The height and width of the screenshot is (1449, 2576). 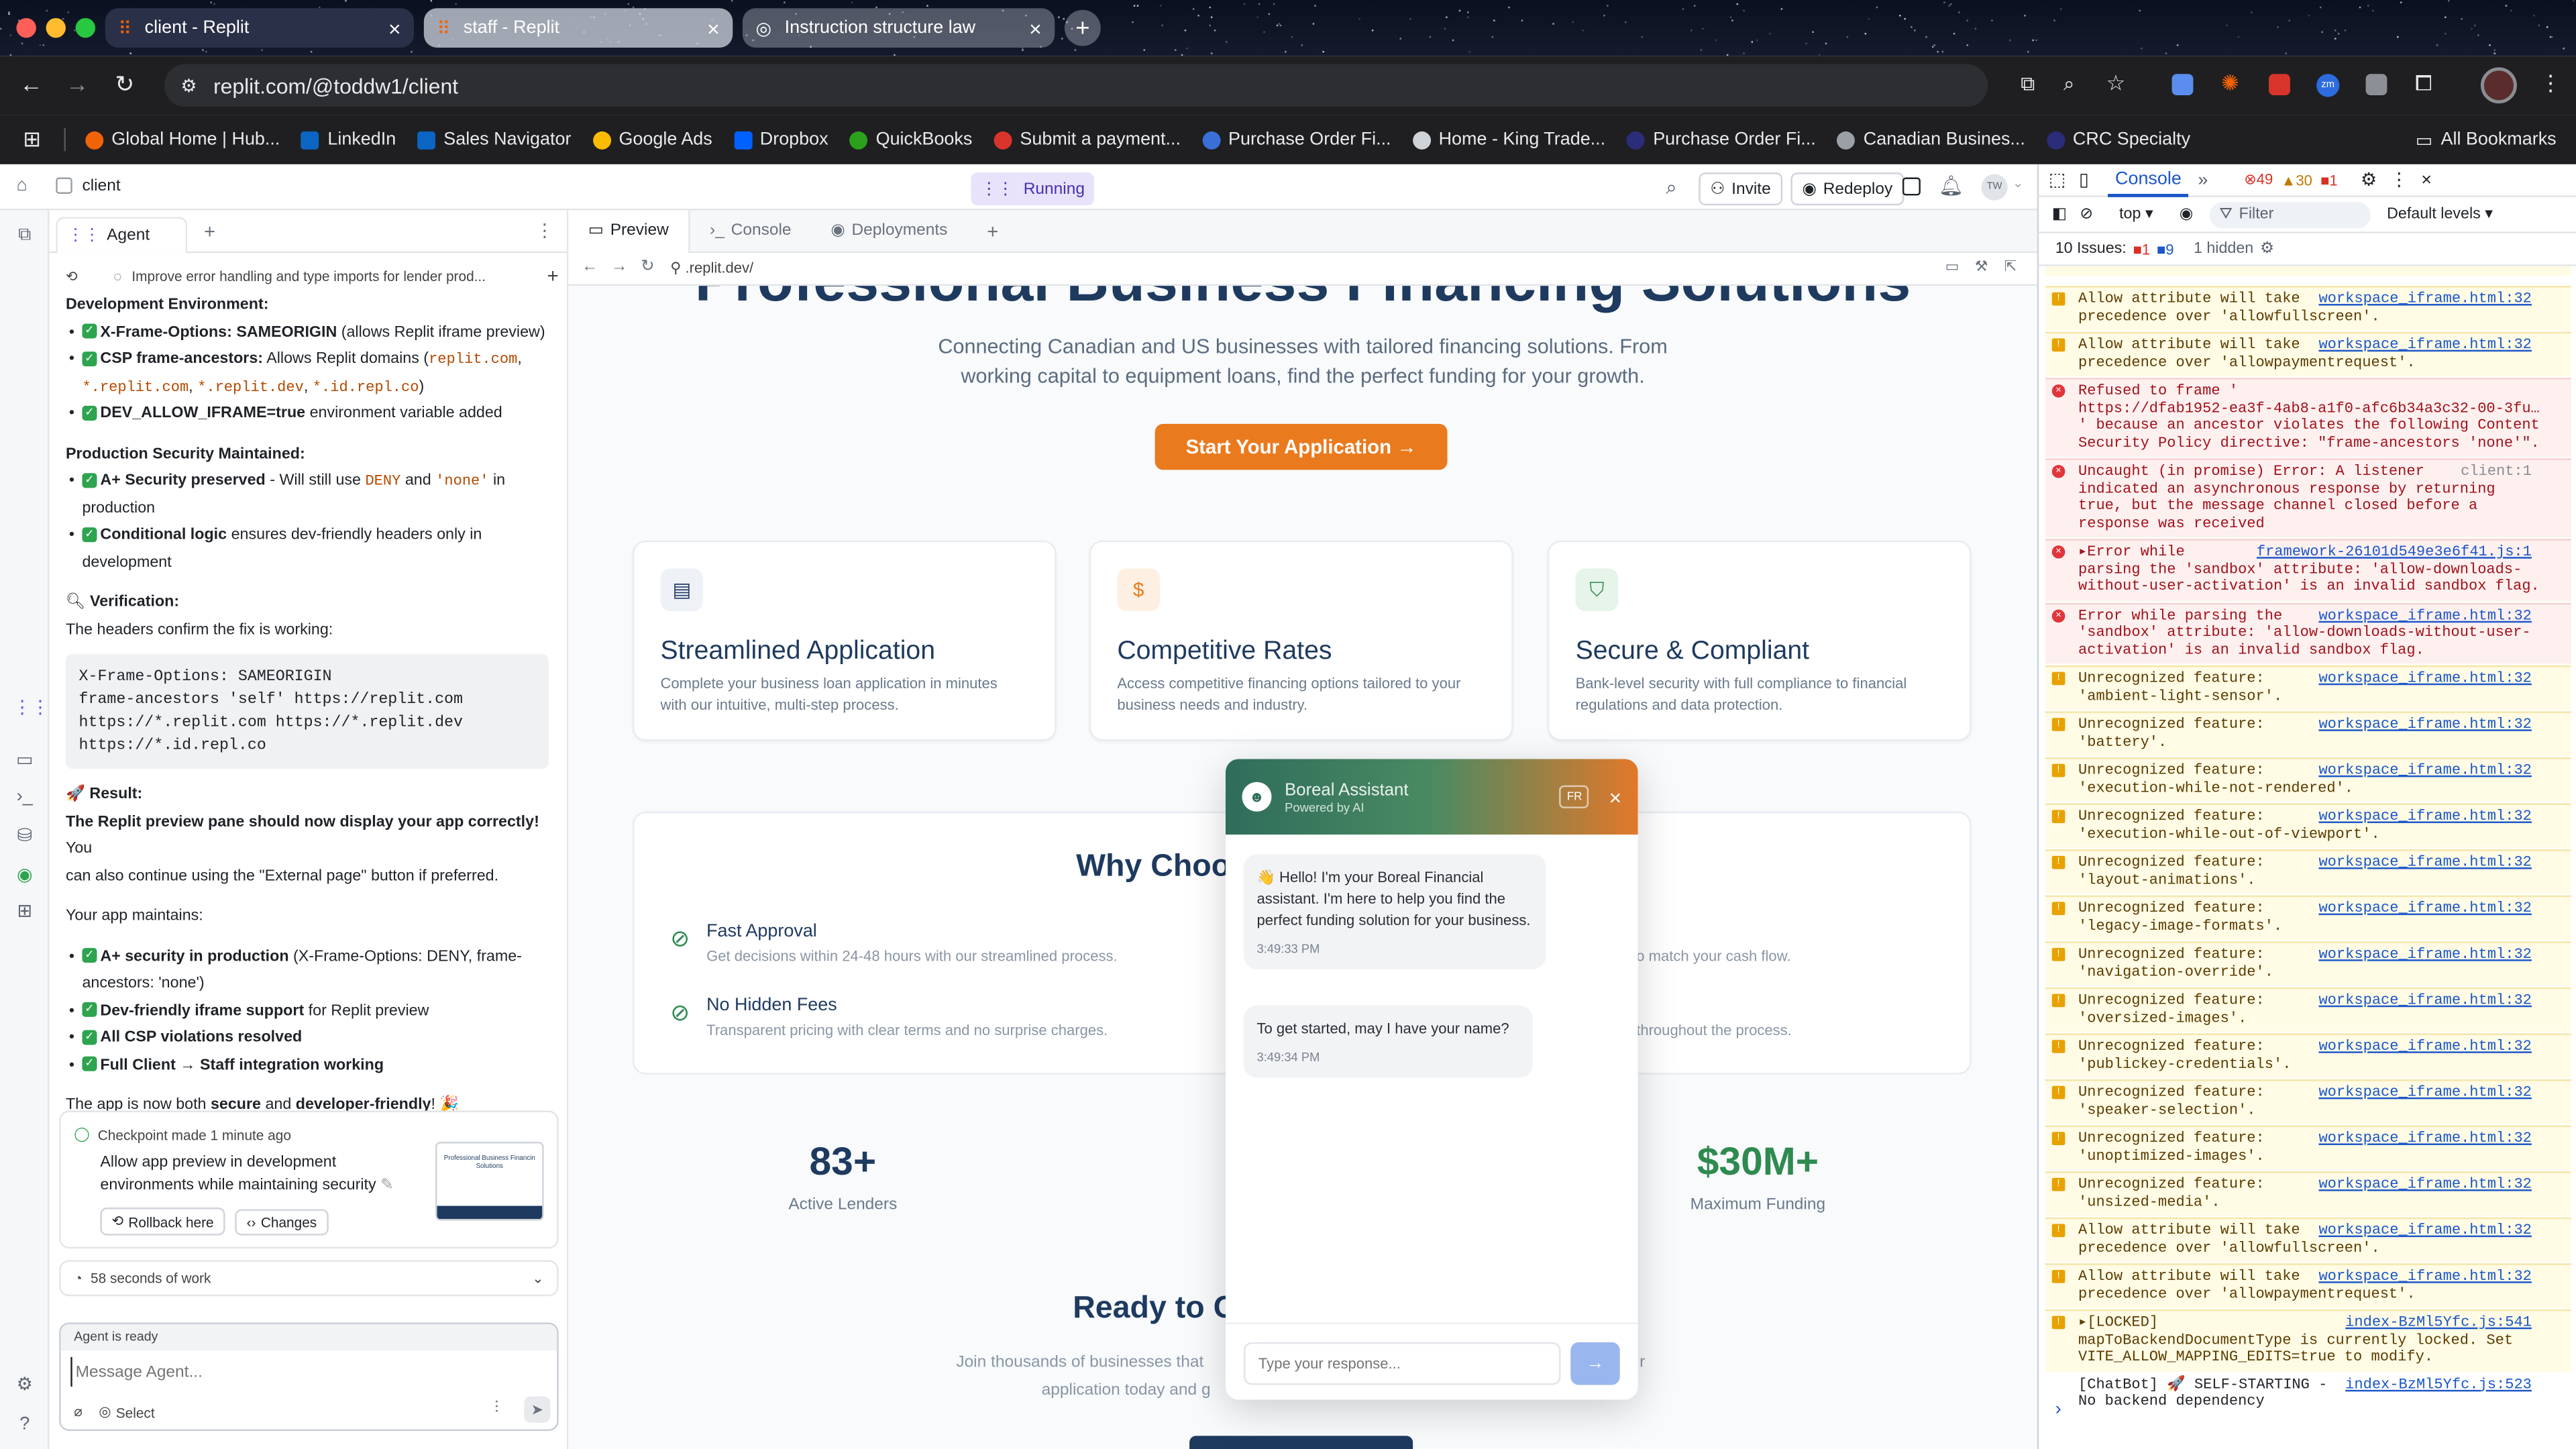 What do you see at coordinates (2394, 552) in the screenshot?
I see `source-link: framework-26101d549e3e6f41.js:1` at bounding box center [2394, 552].